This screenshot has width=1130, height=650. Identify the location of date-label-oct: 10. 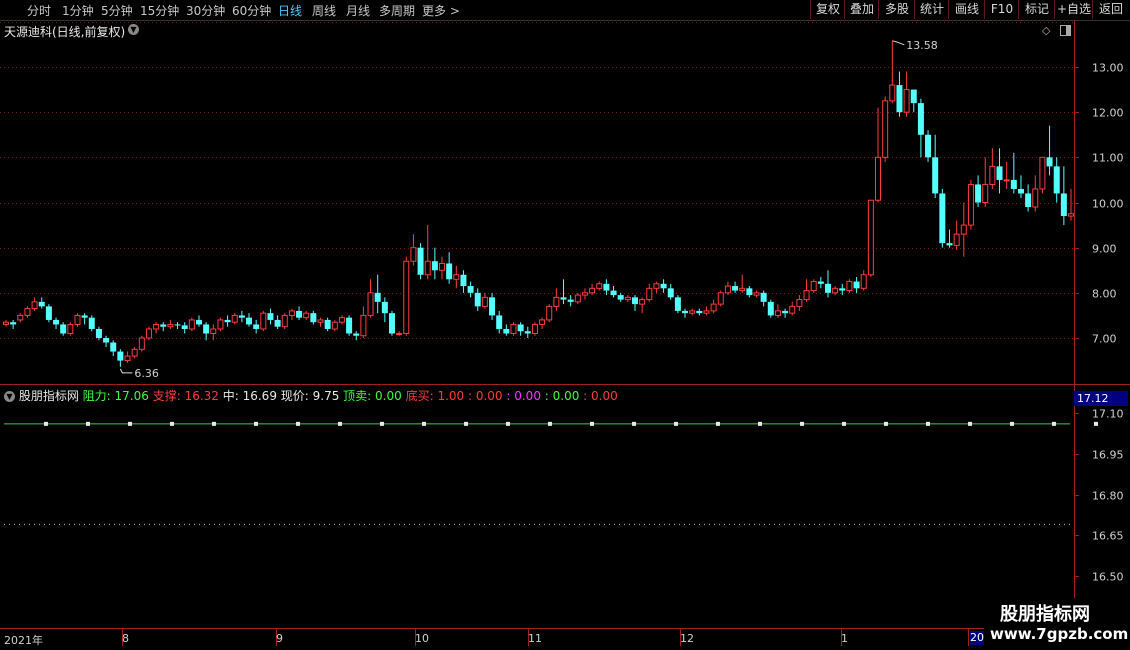
(422, 638).